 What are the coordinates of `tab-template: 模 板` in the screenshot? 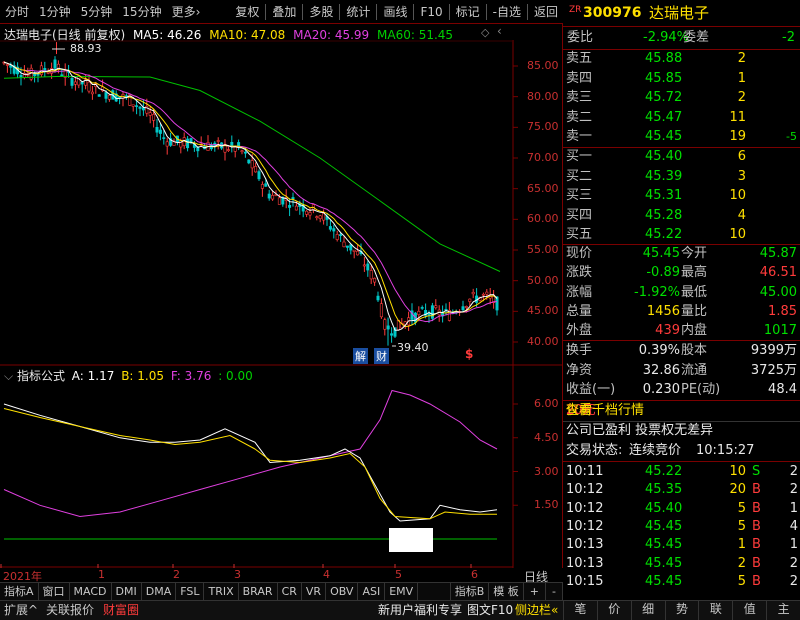 It's located at (506, 591).